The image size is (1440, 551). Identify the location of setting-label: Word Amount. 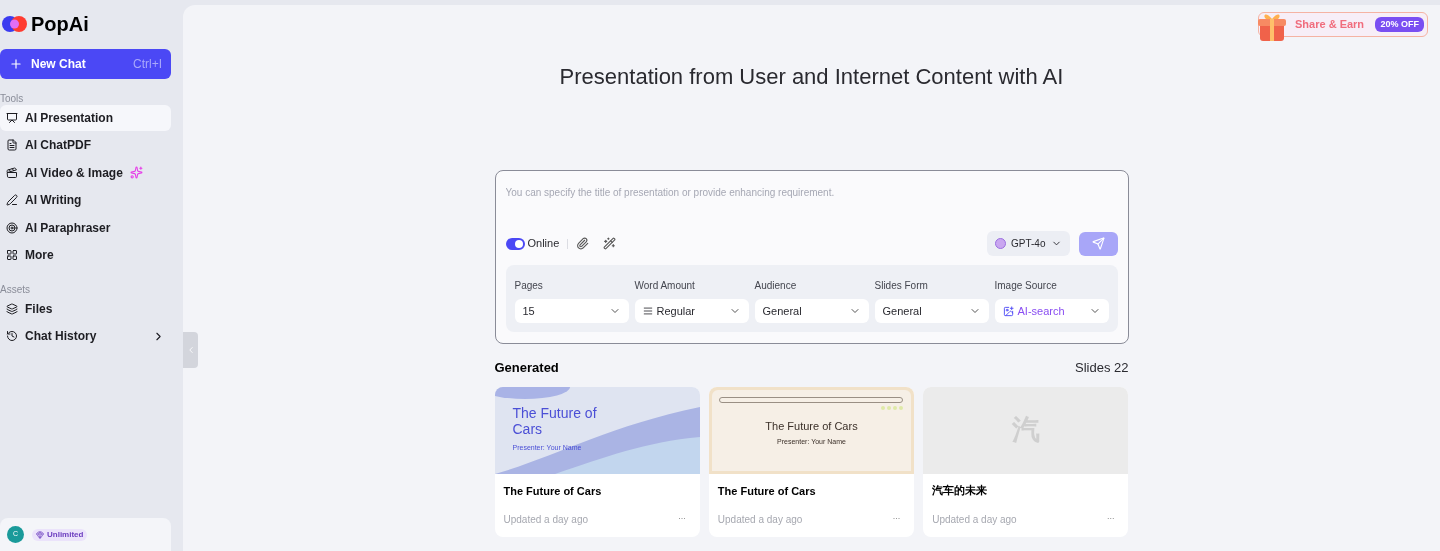
(665, 286).